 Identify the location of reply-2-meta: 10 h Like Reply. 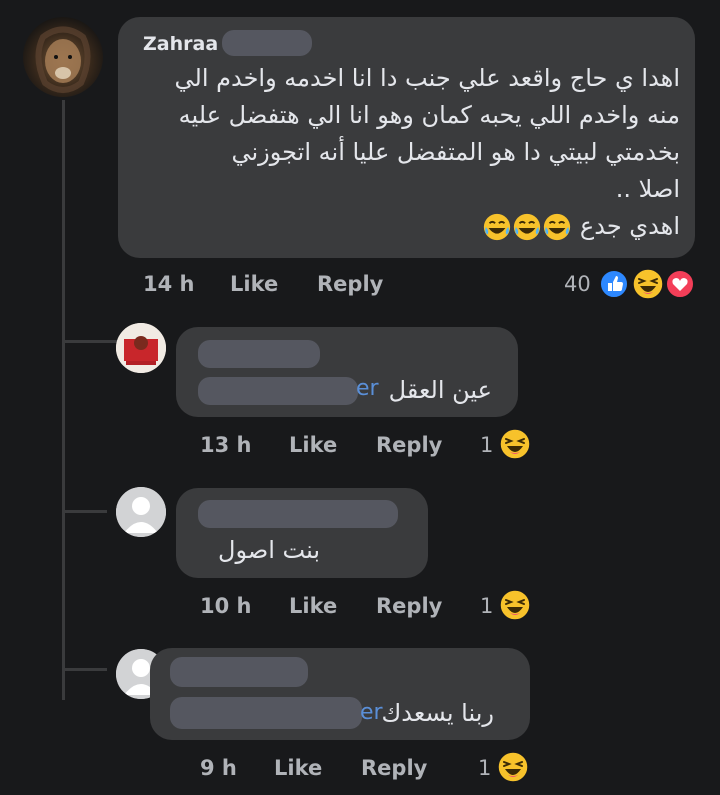
(321, 606).